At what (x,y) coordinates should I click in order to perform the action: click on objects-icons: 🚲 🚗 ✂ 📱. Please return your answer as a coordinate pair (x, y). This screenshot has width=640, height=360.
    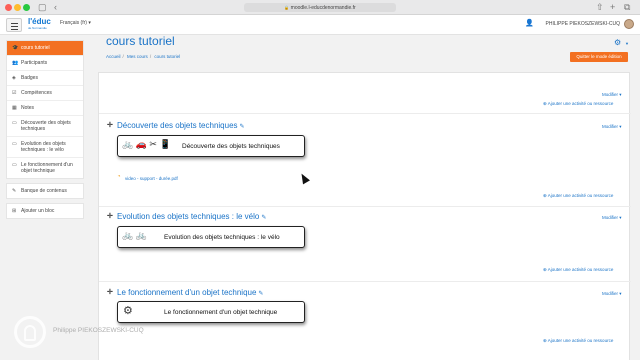
    Looking at the image, I should click on (146, 144).